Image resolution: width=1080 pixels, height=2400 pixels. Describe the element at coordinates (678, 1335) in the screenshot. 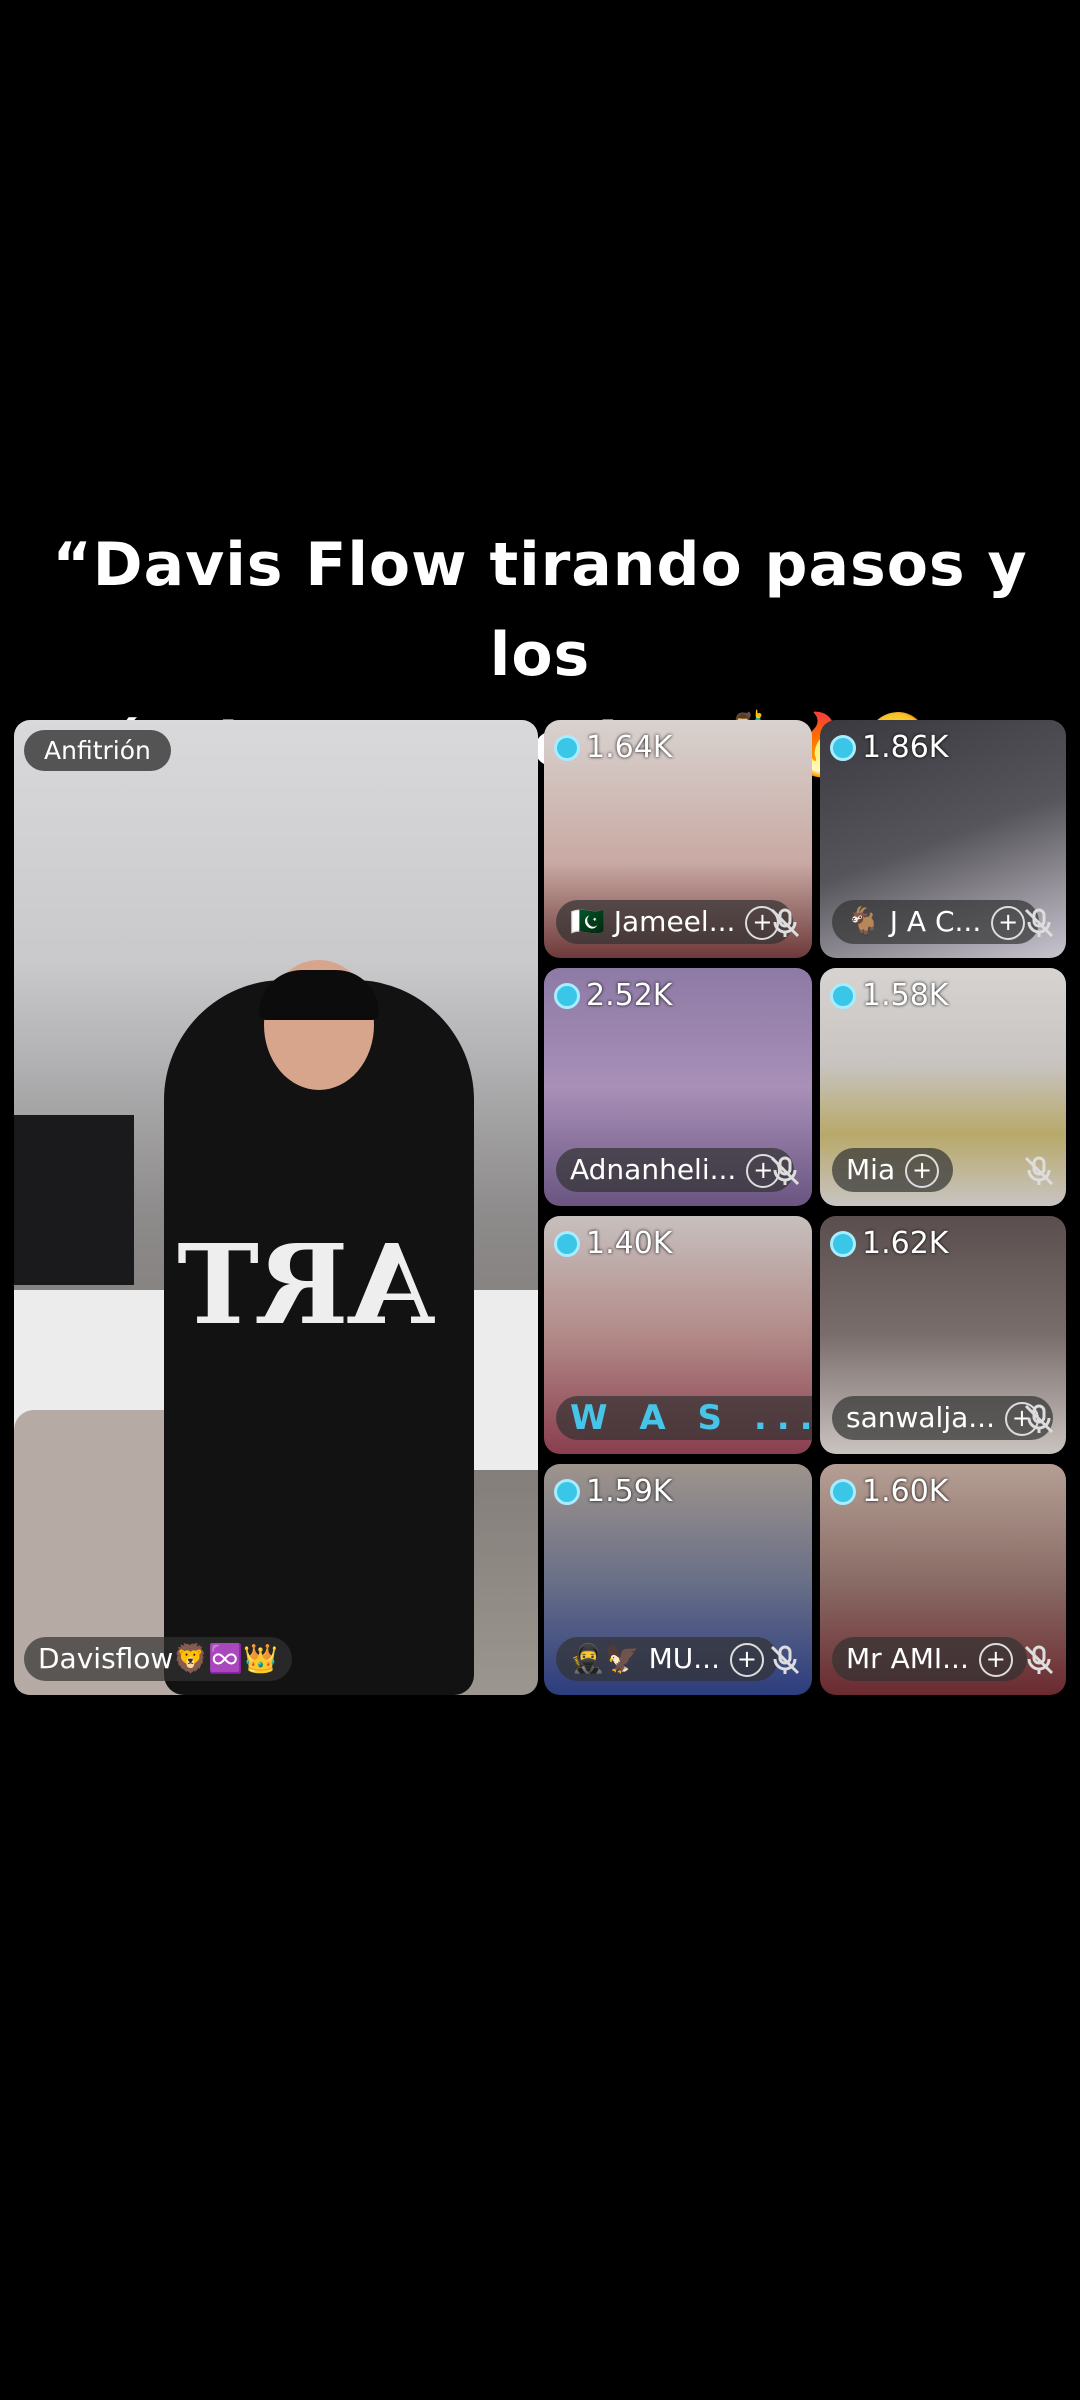

I see `guest-tile: 1.40K W A S ...+` at that location.